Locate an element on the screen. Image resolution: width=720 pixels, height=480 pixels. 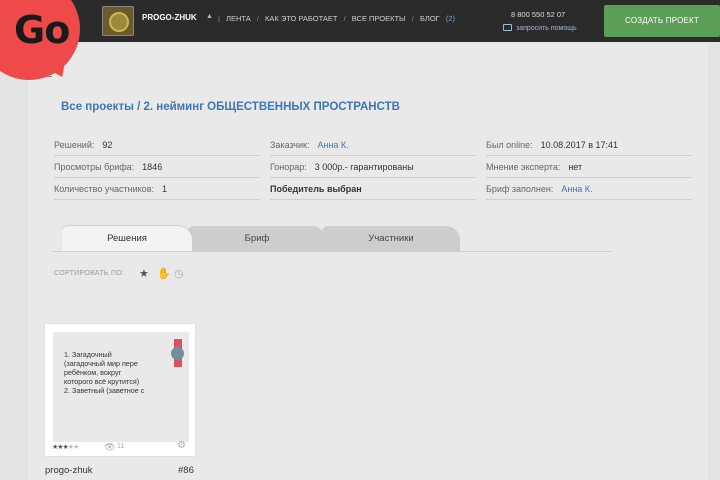
phone-number: 8 800 550 52 07 is located at coordinates (538, 14).